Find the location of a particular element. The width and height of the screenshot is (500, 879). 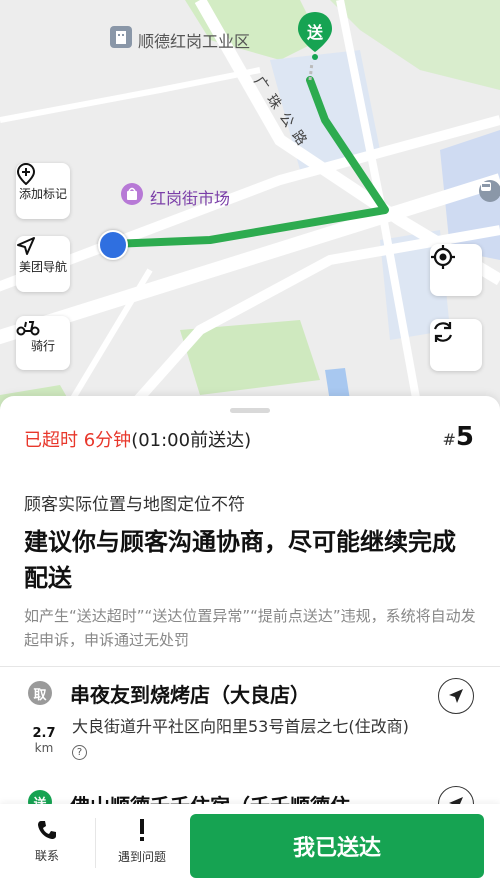

destination-pin: 送 is located at coordinates (315, 35).